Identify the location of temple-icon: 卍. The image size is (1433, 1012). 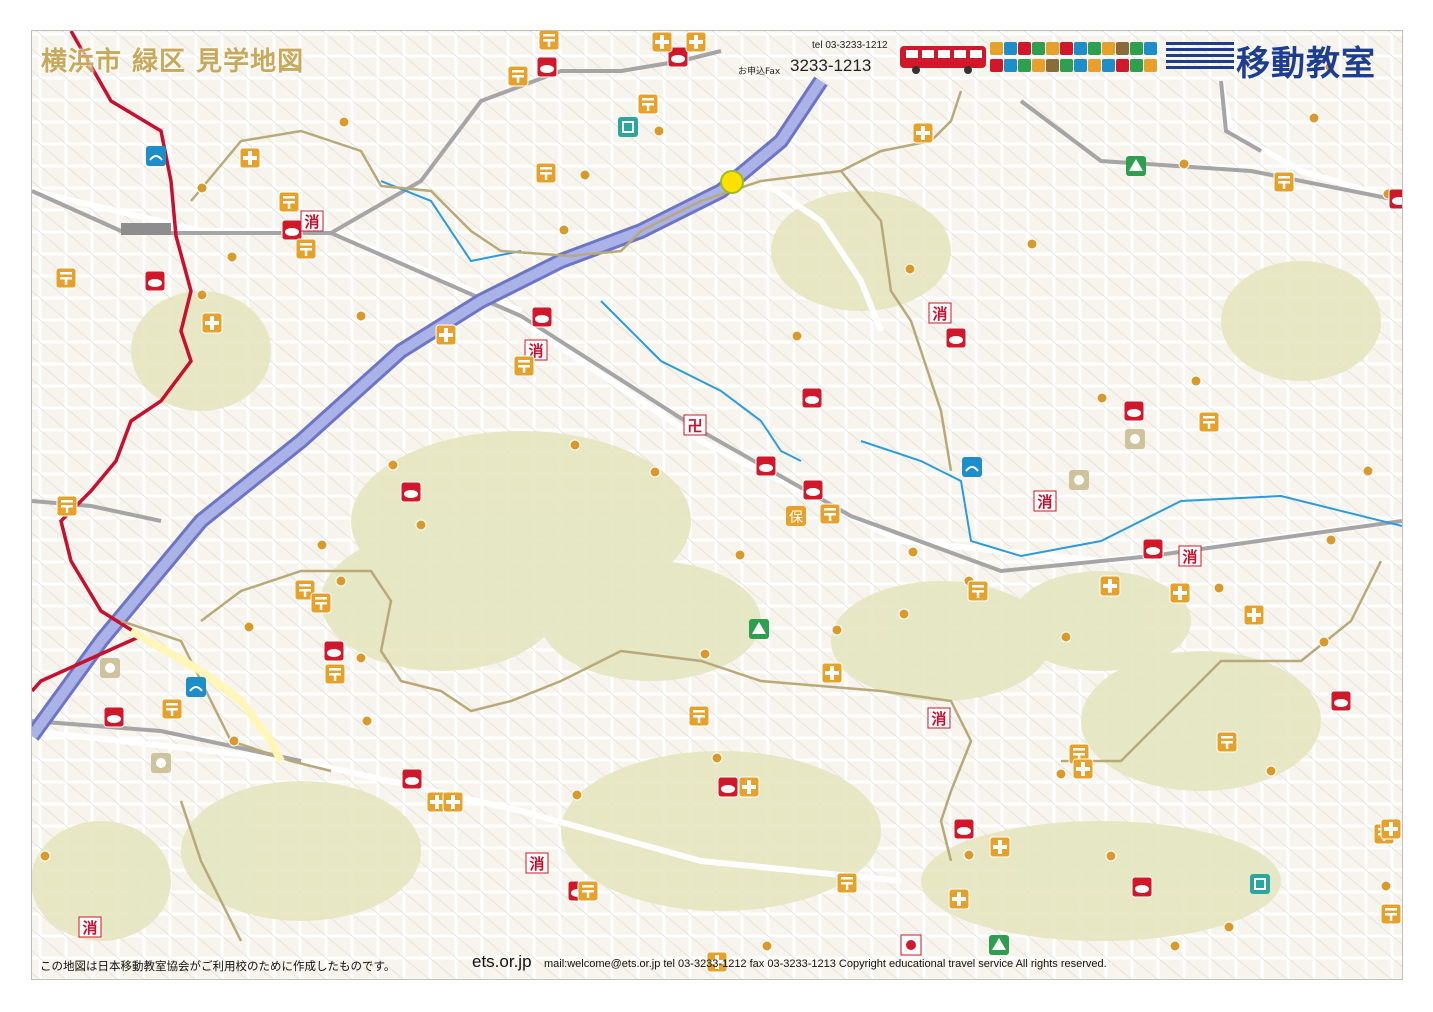
(695, 425).